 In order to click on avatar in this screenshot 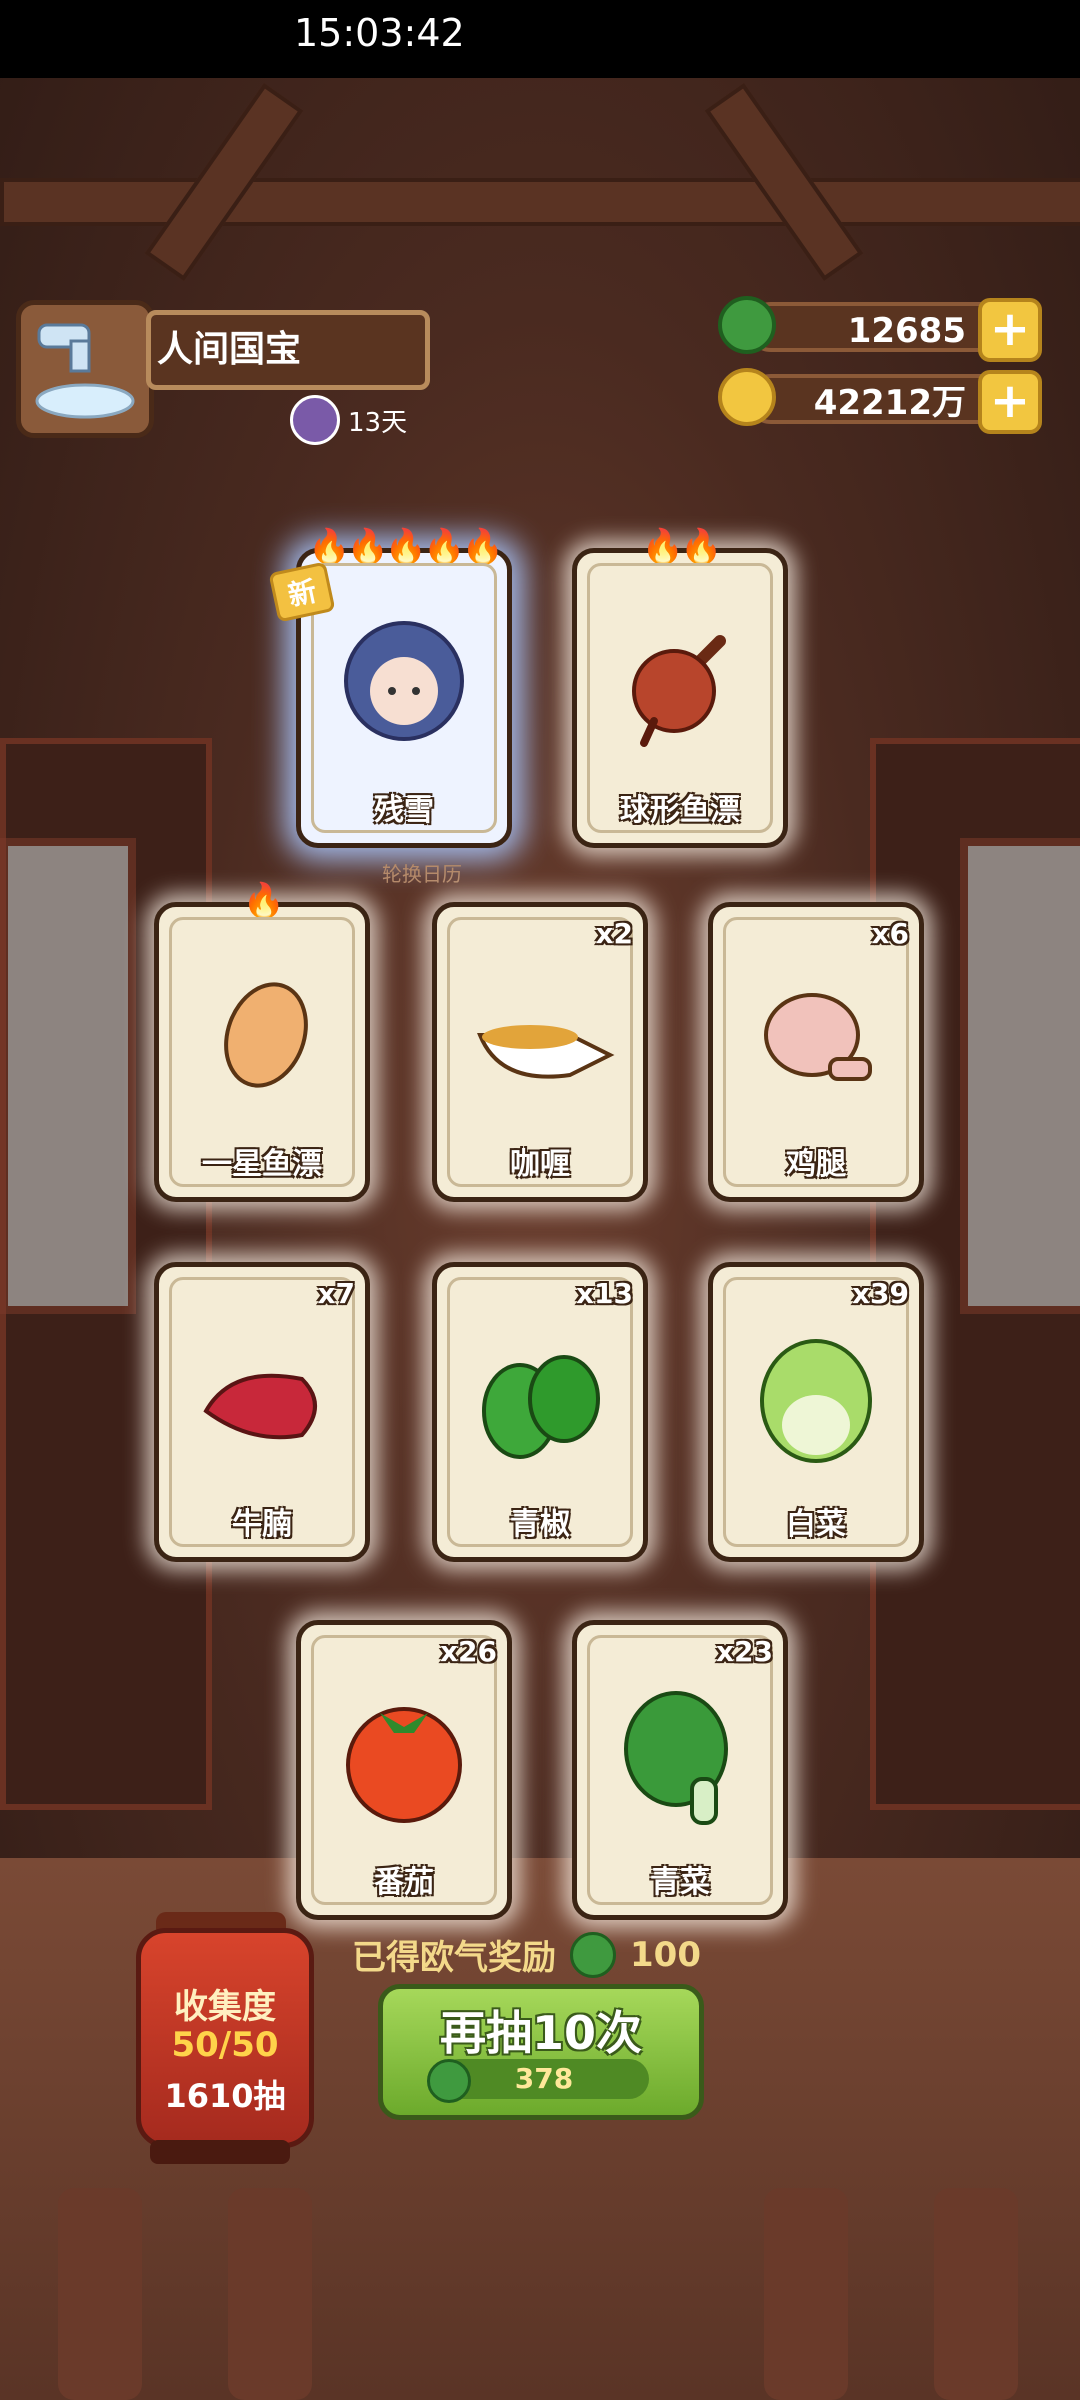, I will do `click(315, 420)`.